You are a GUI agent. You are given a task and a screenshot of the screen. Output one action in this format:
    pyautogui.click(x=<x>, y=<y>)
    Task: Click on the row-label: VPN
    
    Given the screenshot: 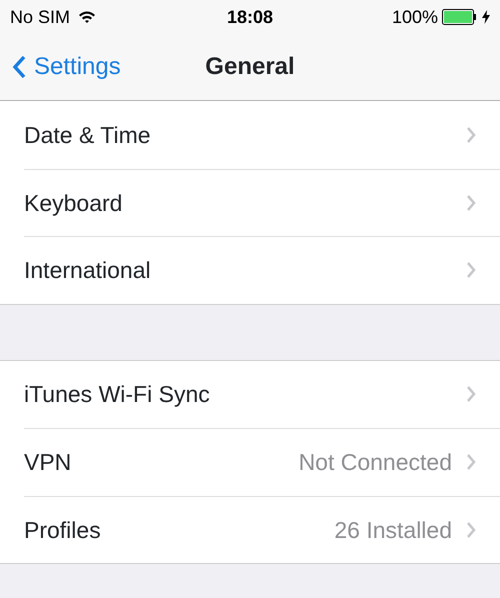 What is the action you would take?
    pyautogui.click(x=48, y=462)
    